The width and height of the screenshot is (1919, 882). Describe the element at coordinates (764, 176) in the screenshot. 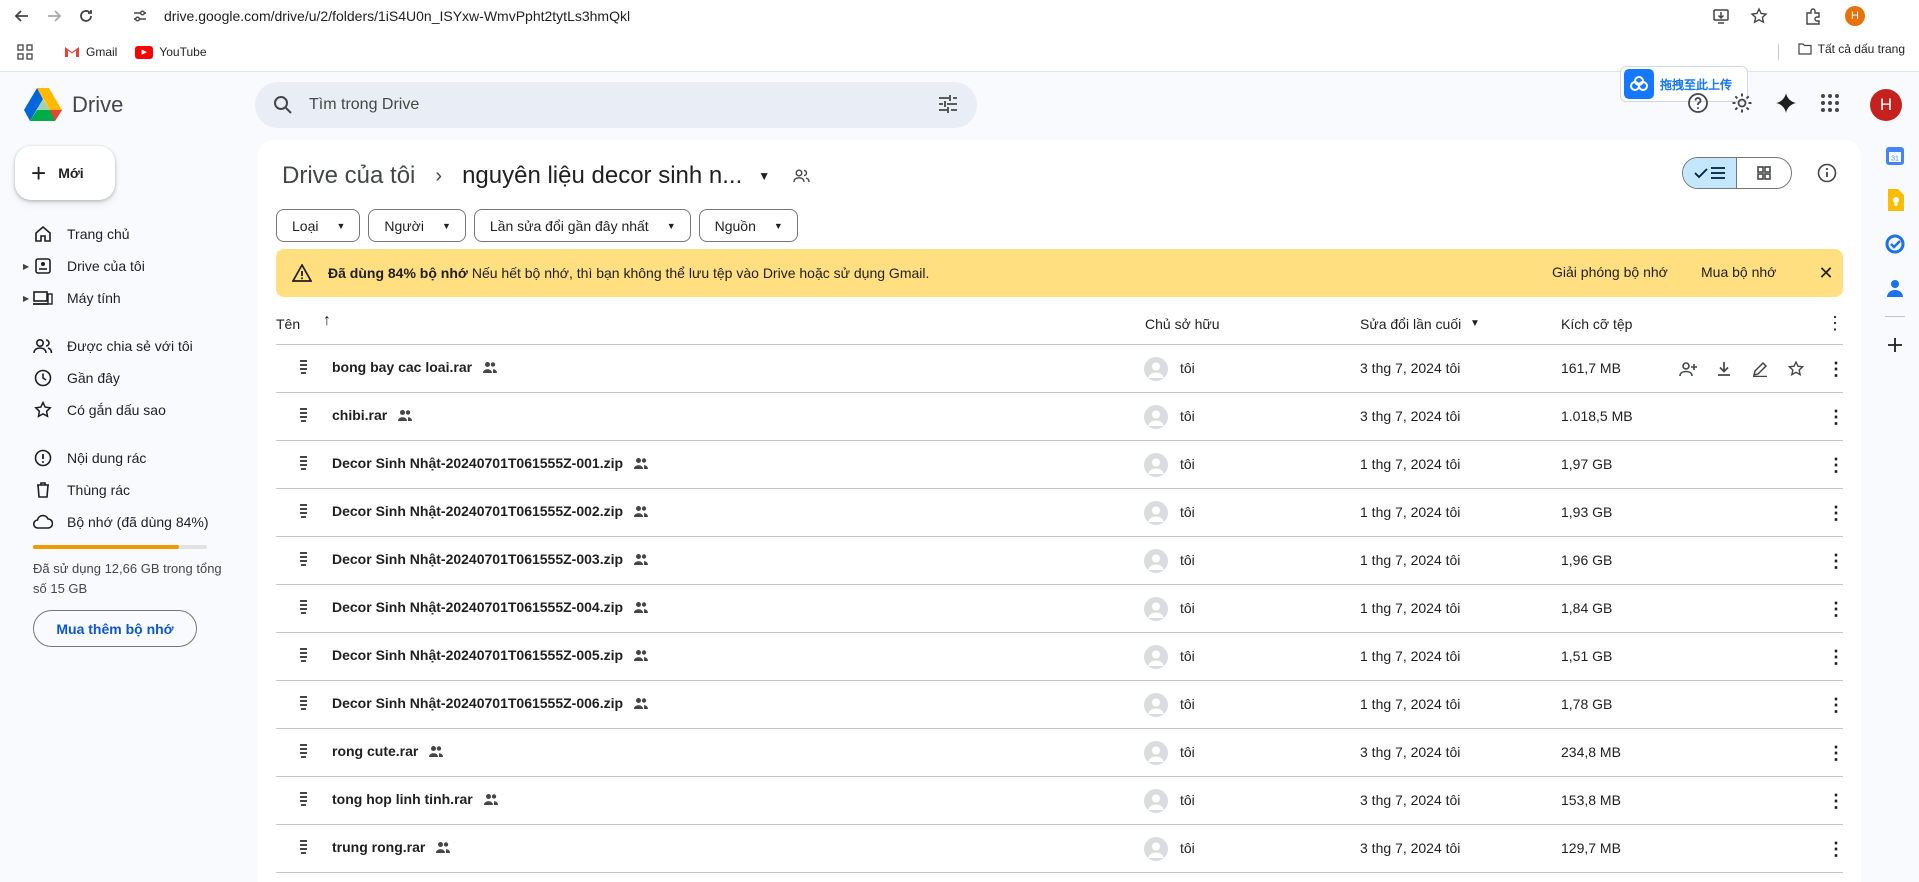

I see `folder-menu-caret-icon: ▼` at that location.